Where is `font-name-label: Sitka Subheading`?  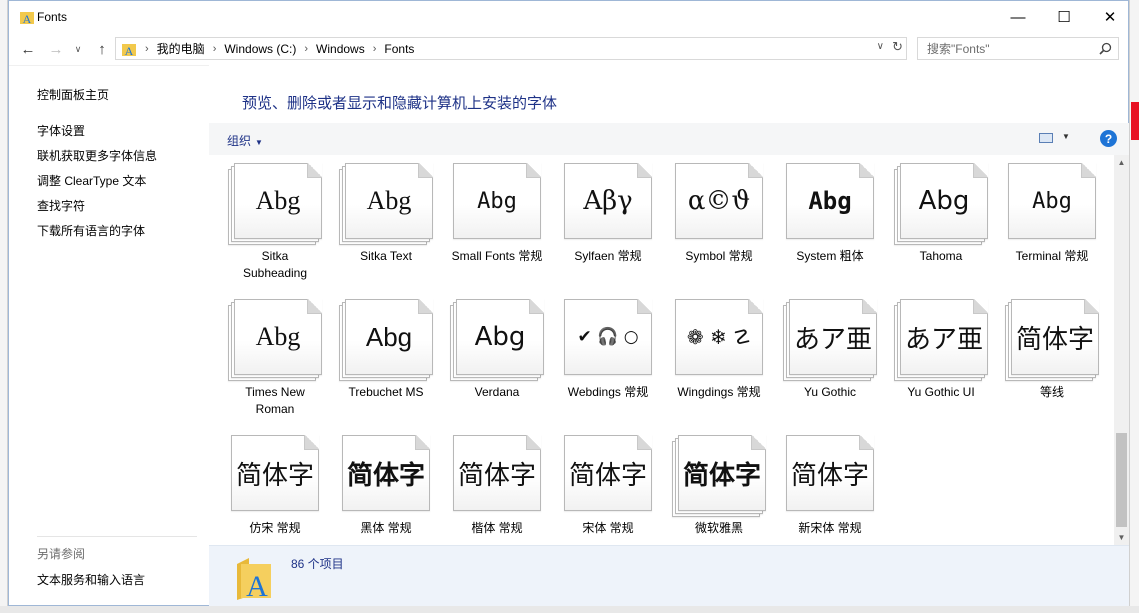 font-name-label: Sitka Subheading is located at coordinates (275, 264).